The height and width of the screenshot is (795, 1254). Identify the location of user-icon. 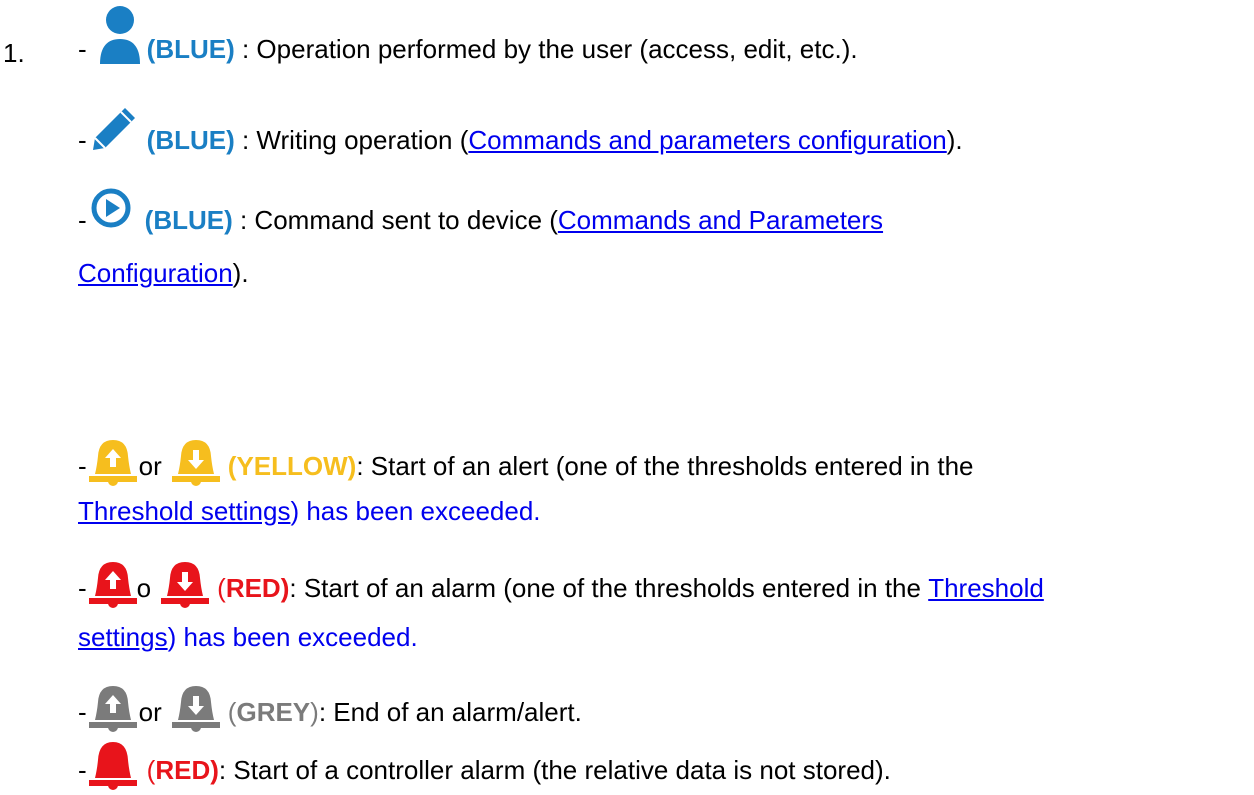
(120, 35).